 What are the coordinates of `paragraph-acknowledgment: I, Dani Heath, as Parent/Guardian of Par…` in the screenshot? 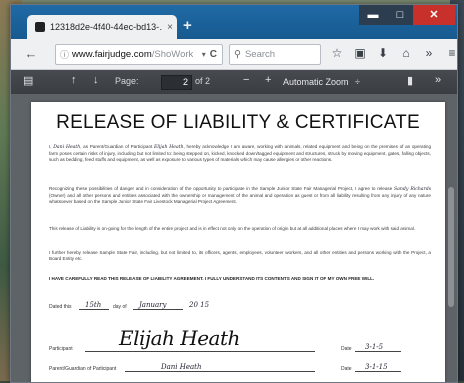 It's located at (240, 153).